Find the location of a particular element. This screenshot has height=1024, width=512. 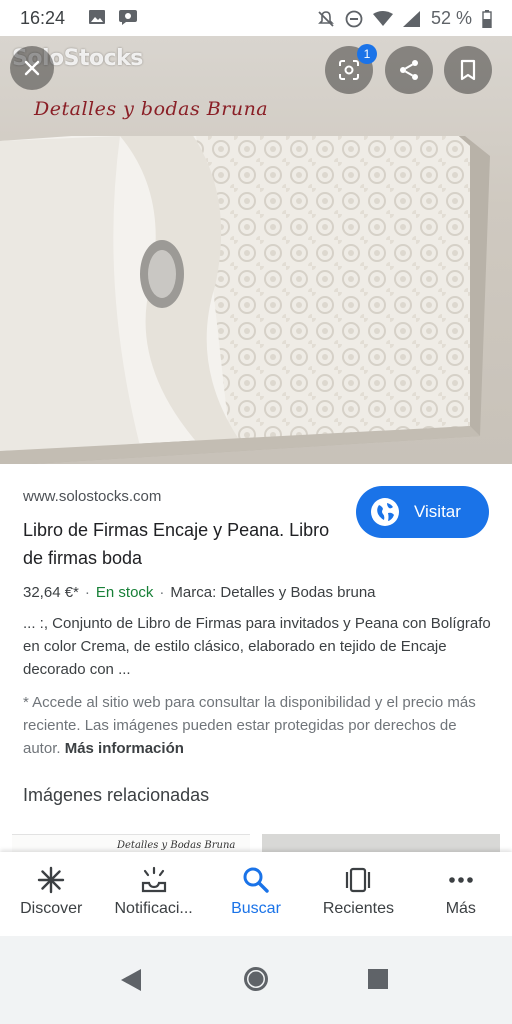

lens-badge: 1 is located at coordinates (367, 54).